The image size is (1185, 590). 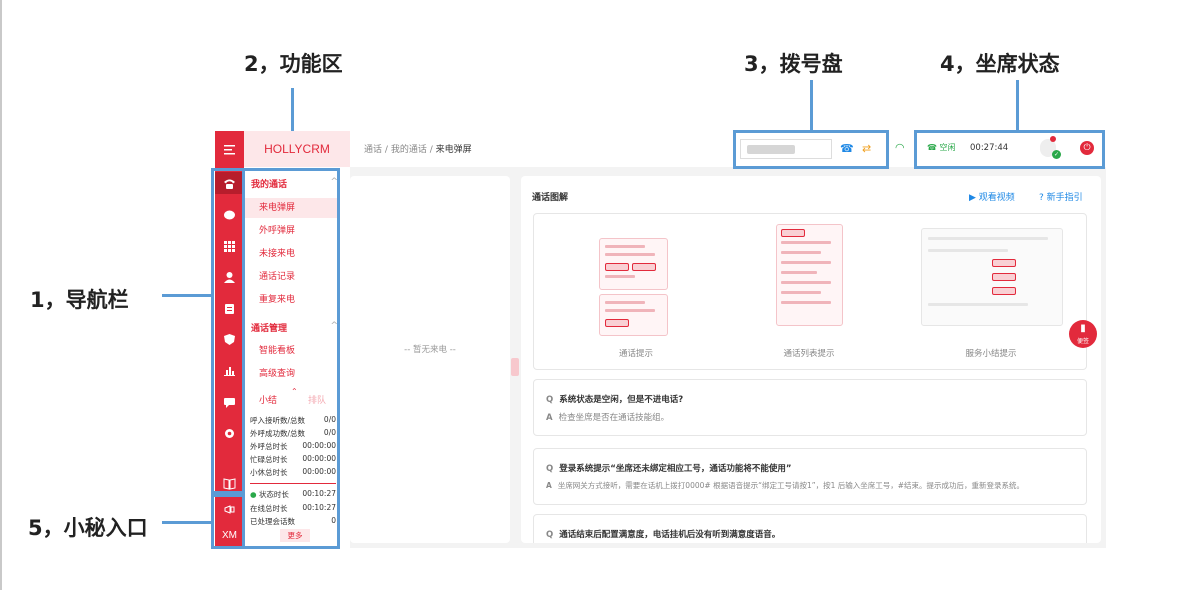 What do you see at coordinates (992, 196) in the screenshot?
I see `watch-video-link: ▶ 观看视频` at bounding box center [992, 196].